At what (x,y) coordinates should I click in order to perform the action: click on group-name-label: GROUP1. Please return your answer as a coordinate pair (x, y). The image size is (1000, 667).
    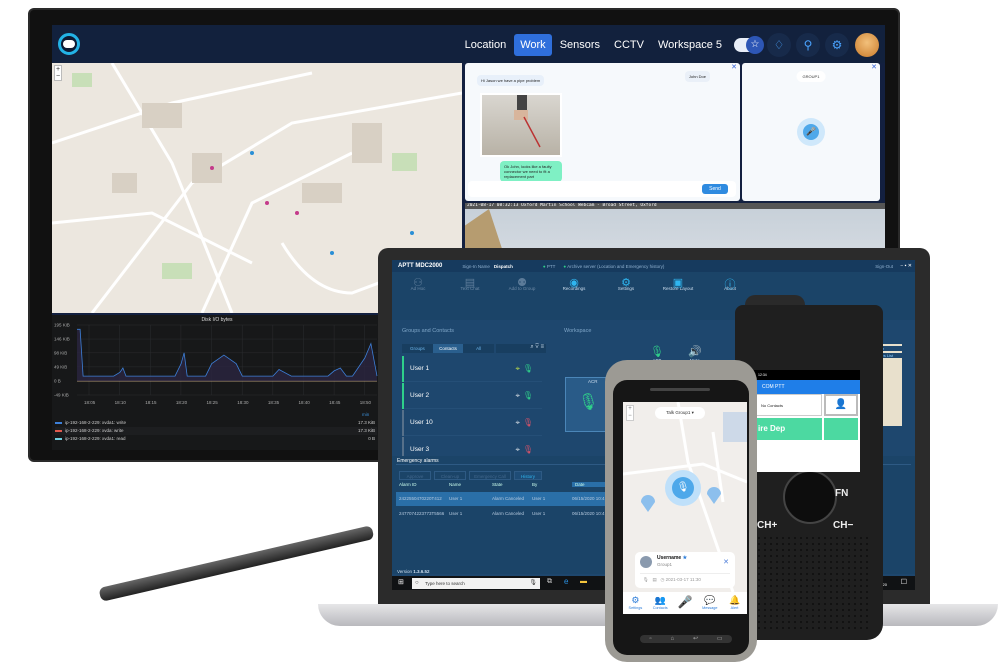
    Looking at the image, I should click on (811, 76).